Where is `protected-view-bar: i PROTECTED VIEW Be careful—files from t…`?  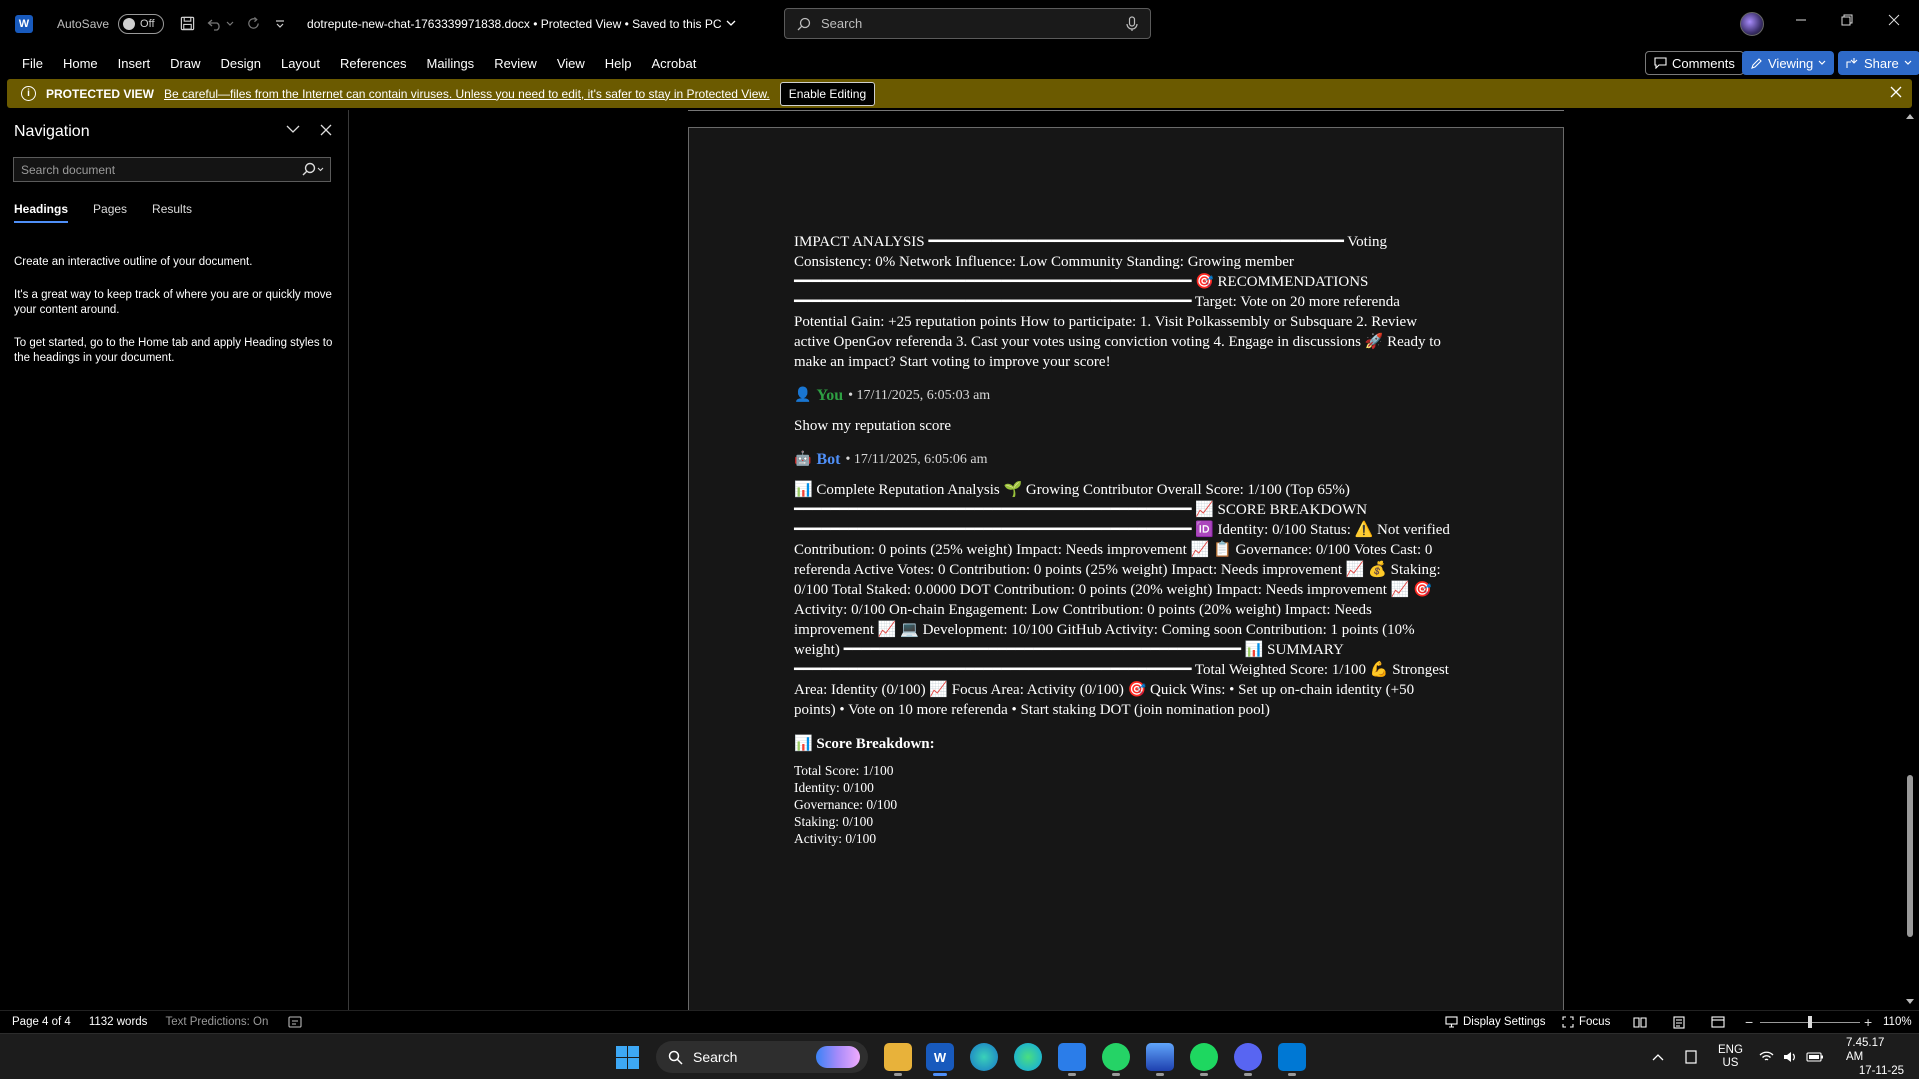 protected-view-bar: i PROTECTED VIEW Be careful—files from t… is located at coordinates (959, 93).